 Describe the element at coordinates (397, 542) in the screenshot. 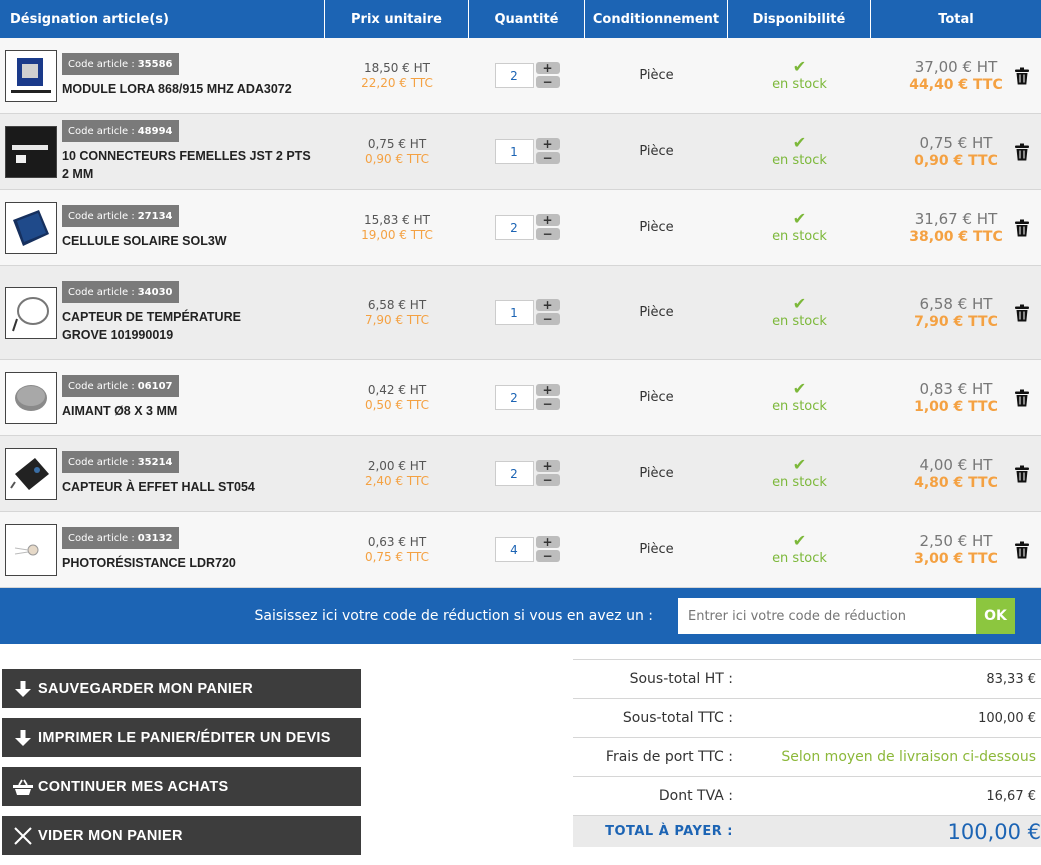

I see `unit-price-ht: 0,63 € HT` at that location.